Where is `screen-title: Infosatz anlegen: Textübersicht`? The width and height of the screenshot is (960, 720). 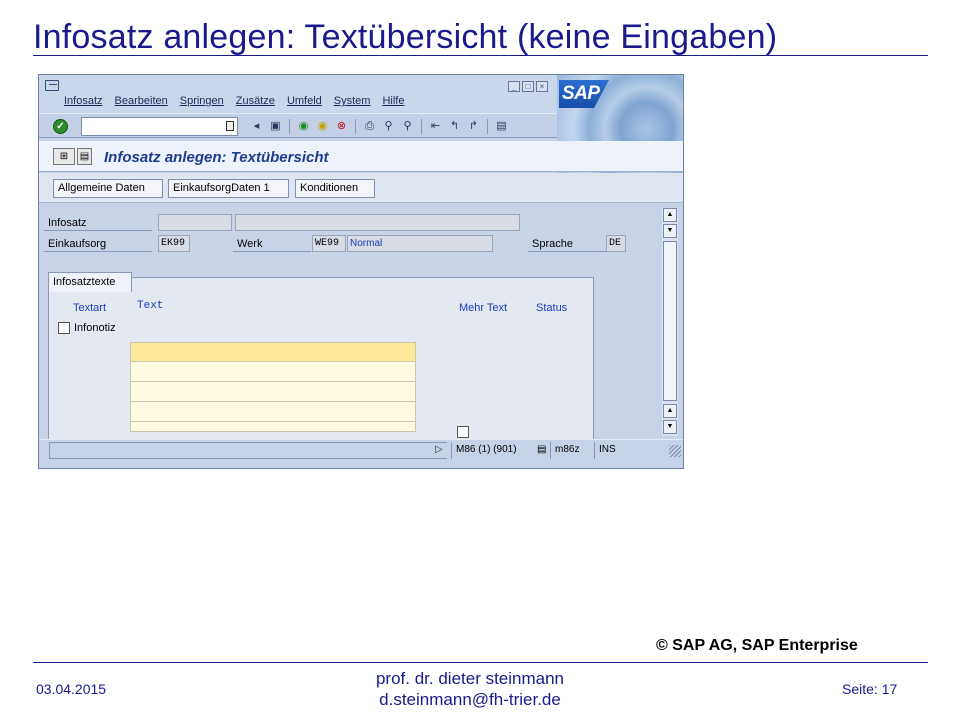 screen-title: Infosatz anlegen: Textübersicht is located at coordinates (216, 157).